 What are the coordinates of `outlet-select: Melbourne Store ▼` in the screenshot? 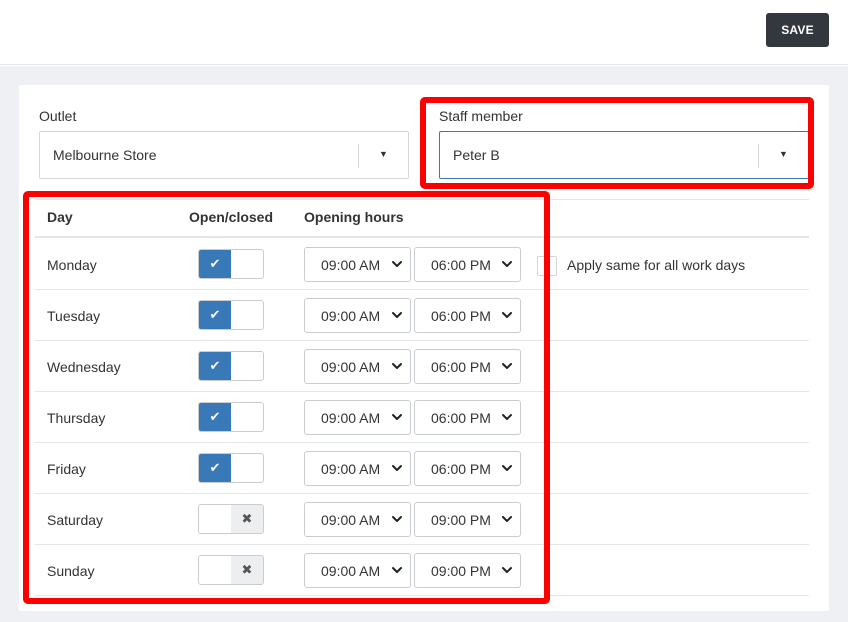 It's located at (224, 155).